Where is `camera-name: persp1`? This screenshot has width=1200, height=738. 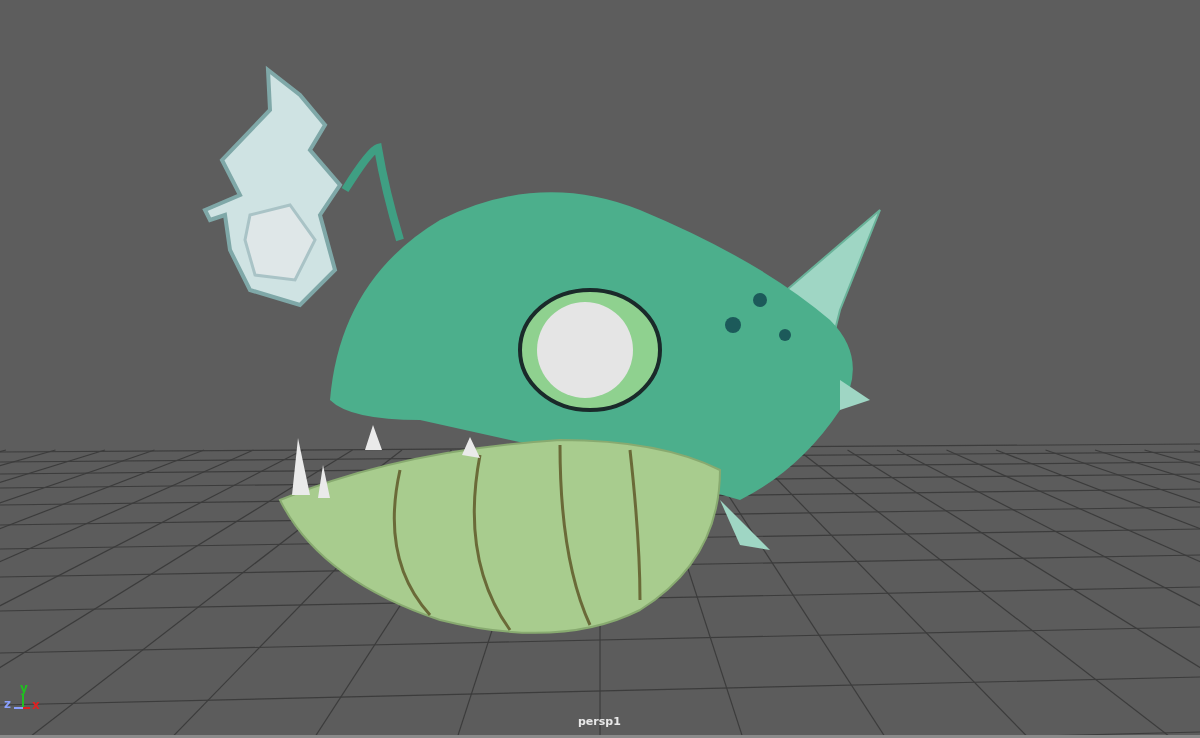 camera-name: persp1 is located at coordinates (599, 721).